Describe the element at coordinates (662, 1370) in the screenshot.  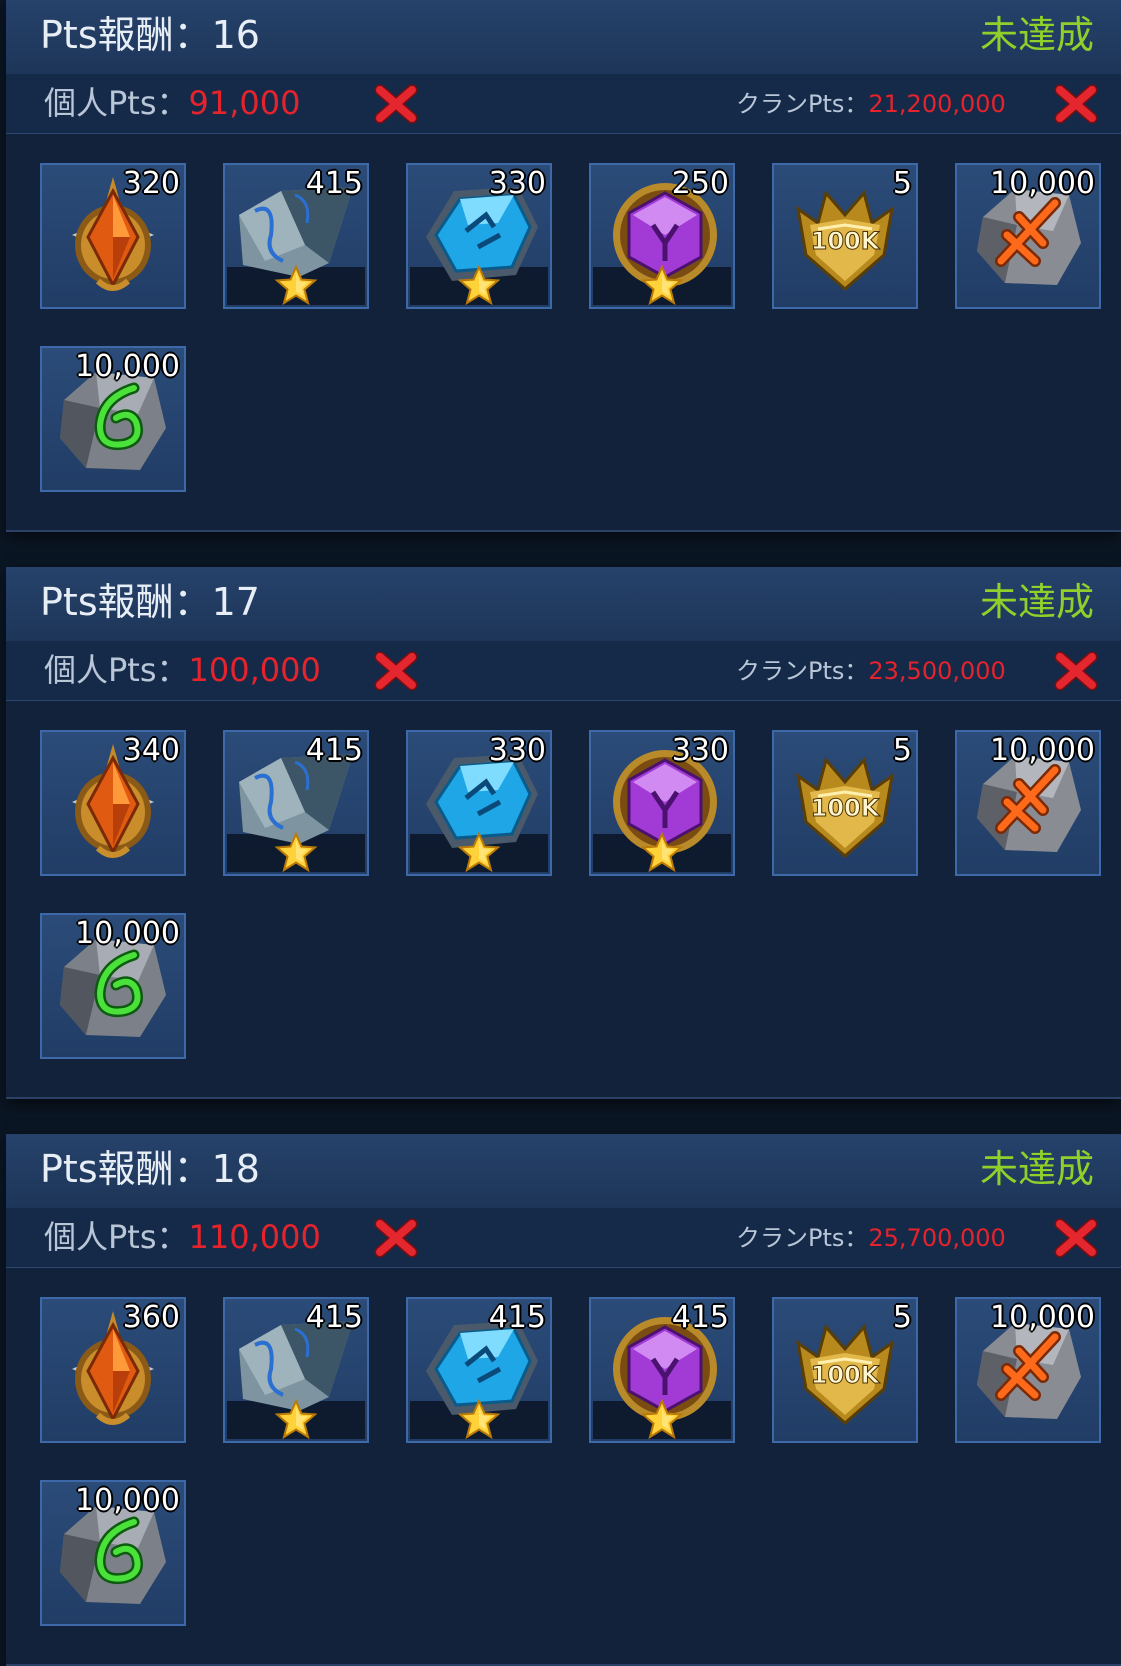
I see `reward-item-purple-rune-medallion: 415` at that location.